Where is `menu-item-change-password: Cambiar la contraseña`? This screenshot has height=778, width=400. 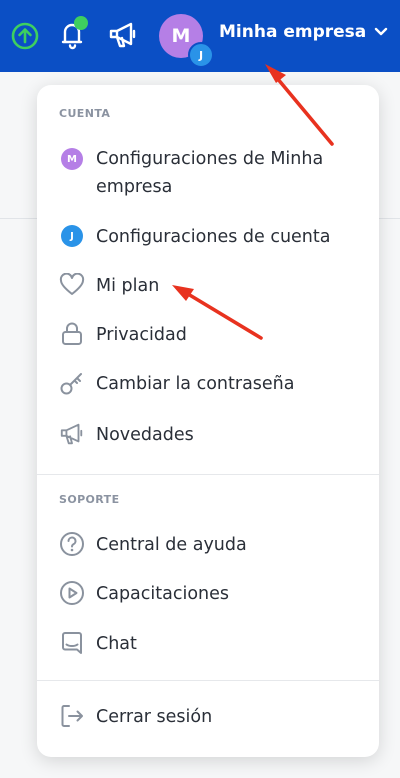 menu-item-change-password: Cambiar la contraseña is located at coordinates (209, 384).